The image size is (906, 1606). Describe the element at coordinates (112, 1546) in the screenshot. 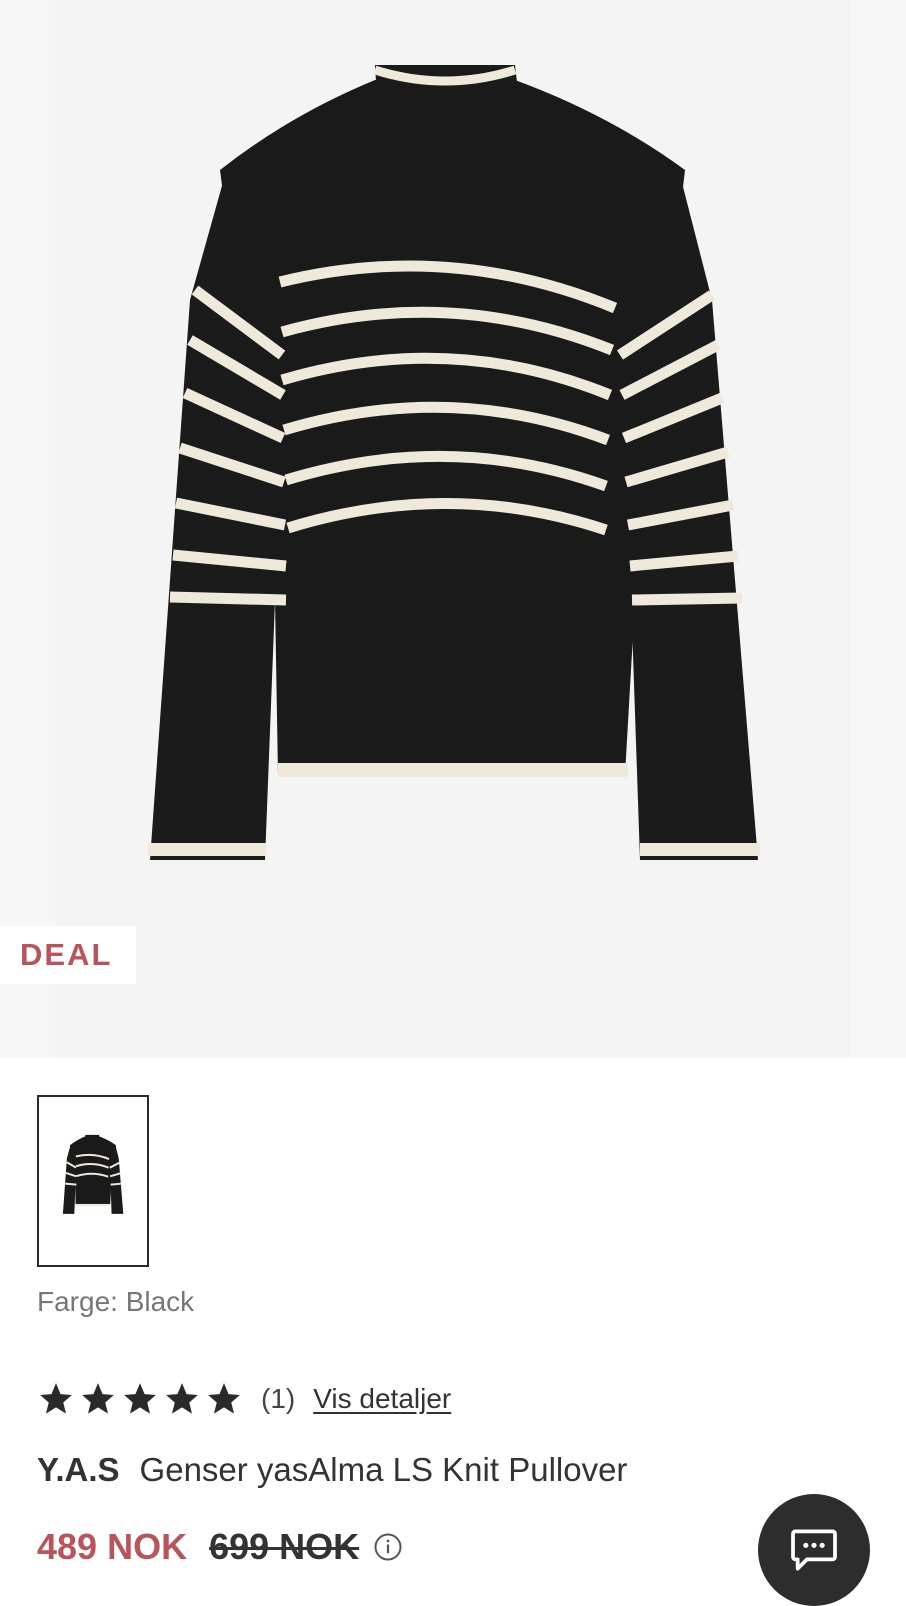

I see `price-current: 489 NOK` at that location.